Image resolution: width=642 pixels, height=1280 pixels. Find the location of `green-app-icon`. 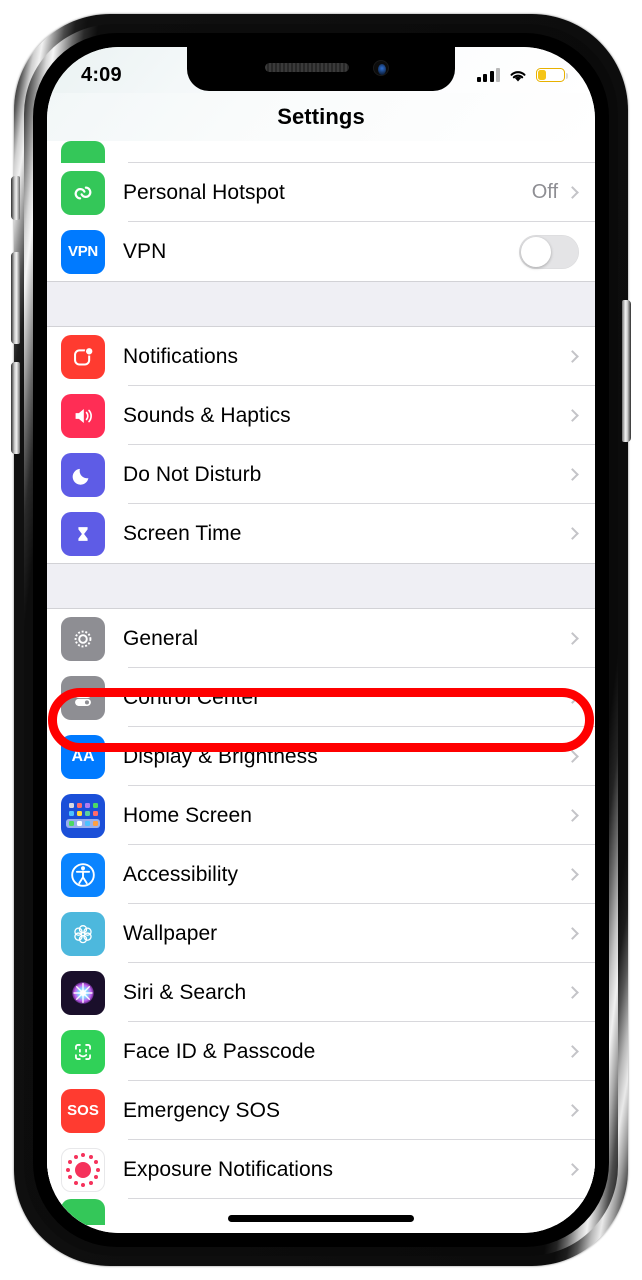

green-app-icon is located at coordinates (83, 1212).